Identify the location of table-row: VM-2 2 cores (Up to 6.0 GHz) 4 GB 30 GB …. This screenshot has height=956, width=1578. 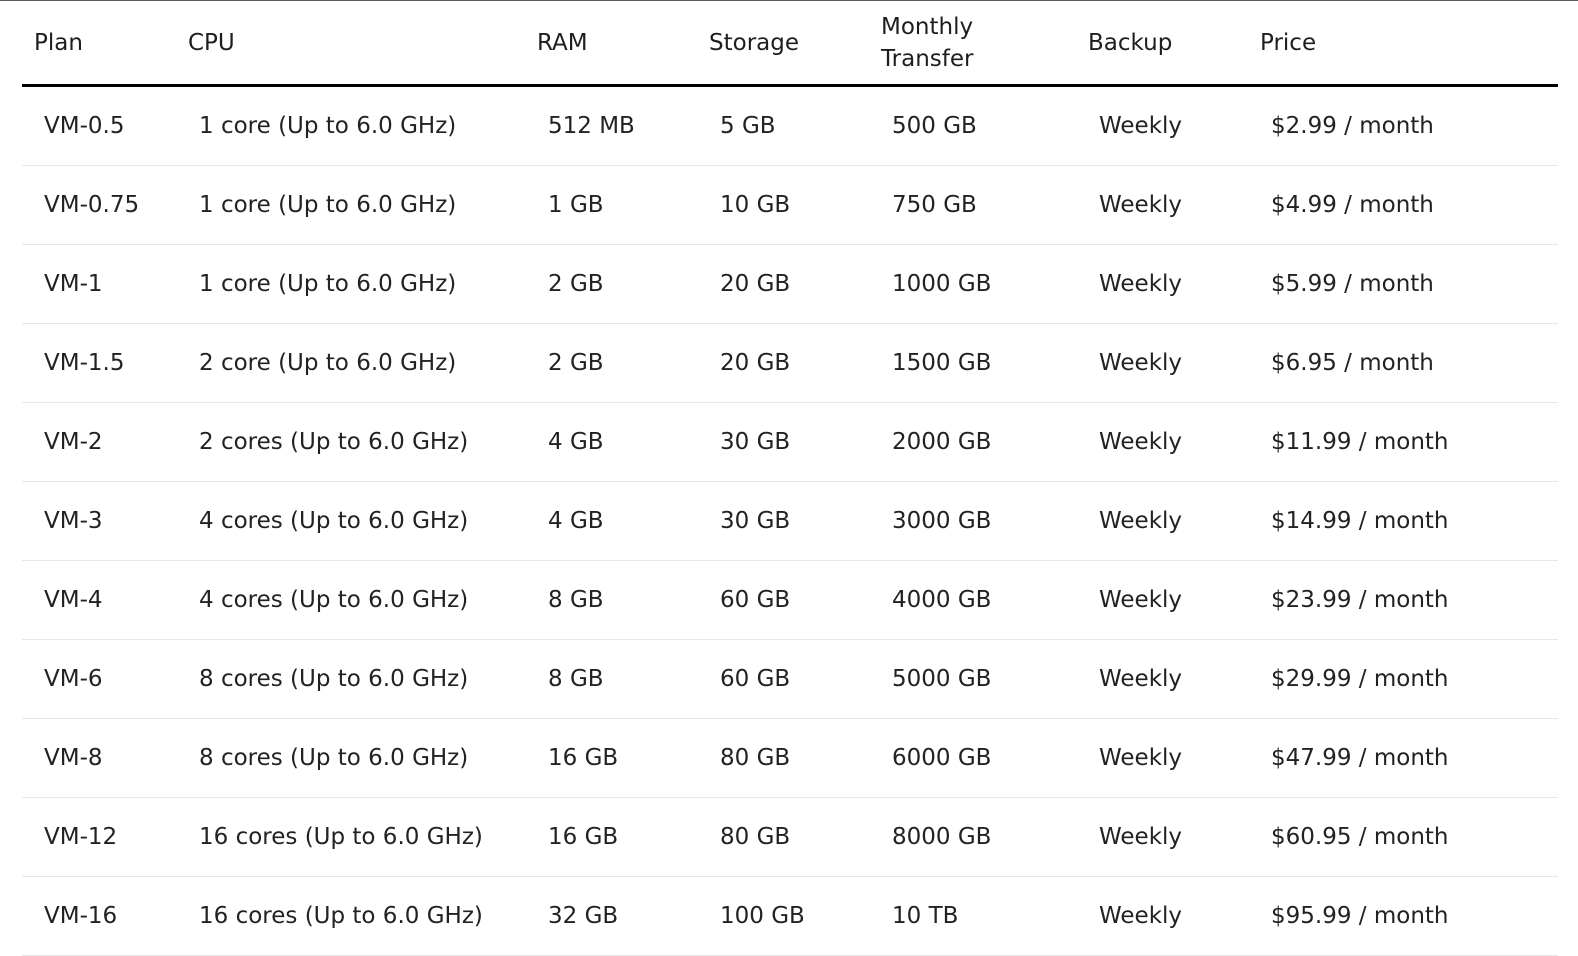
(790, 442).